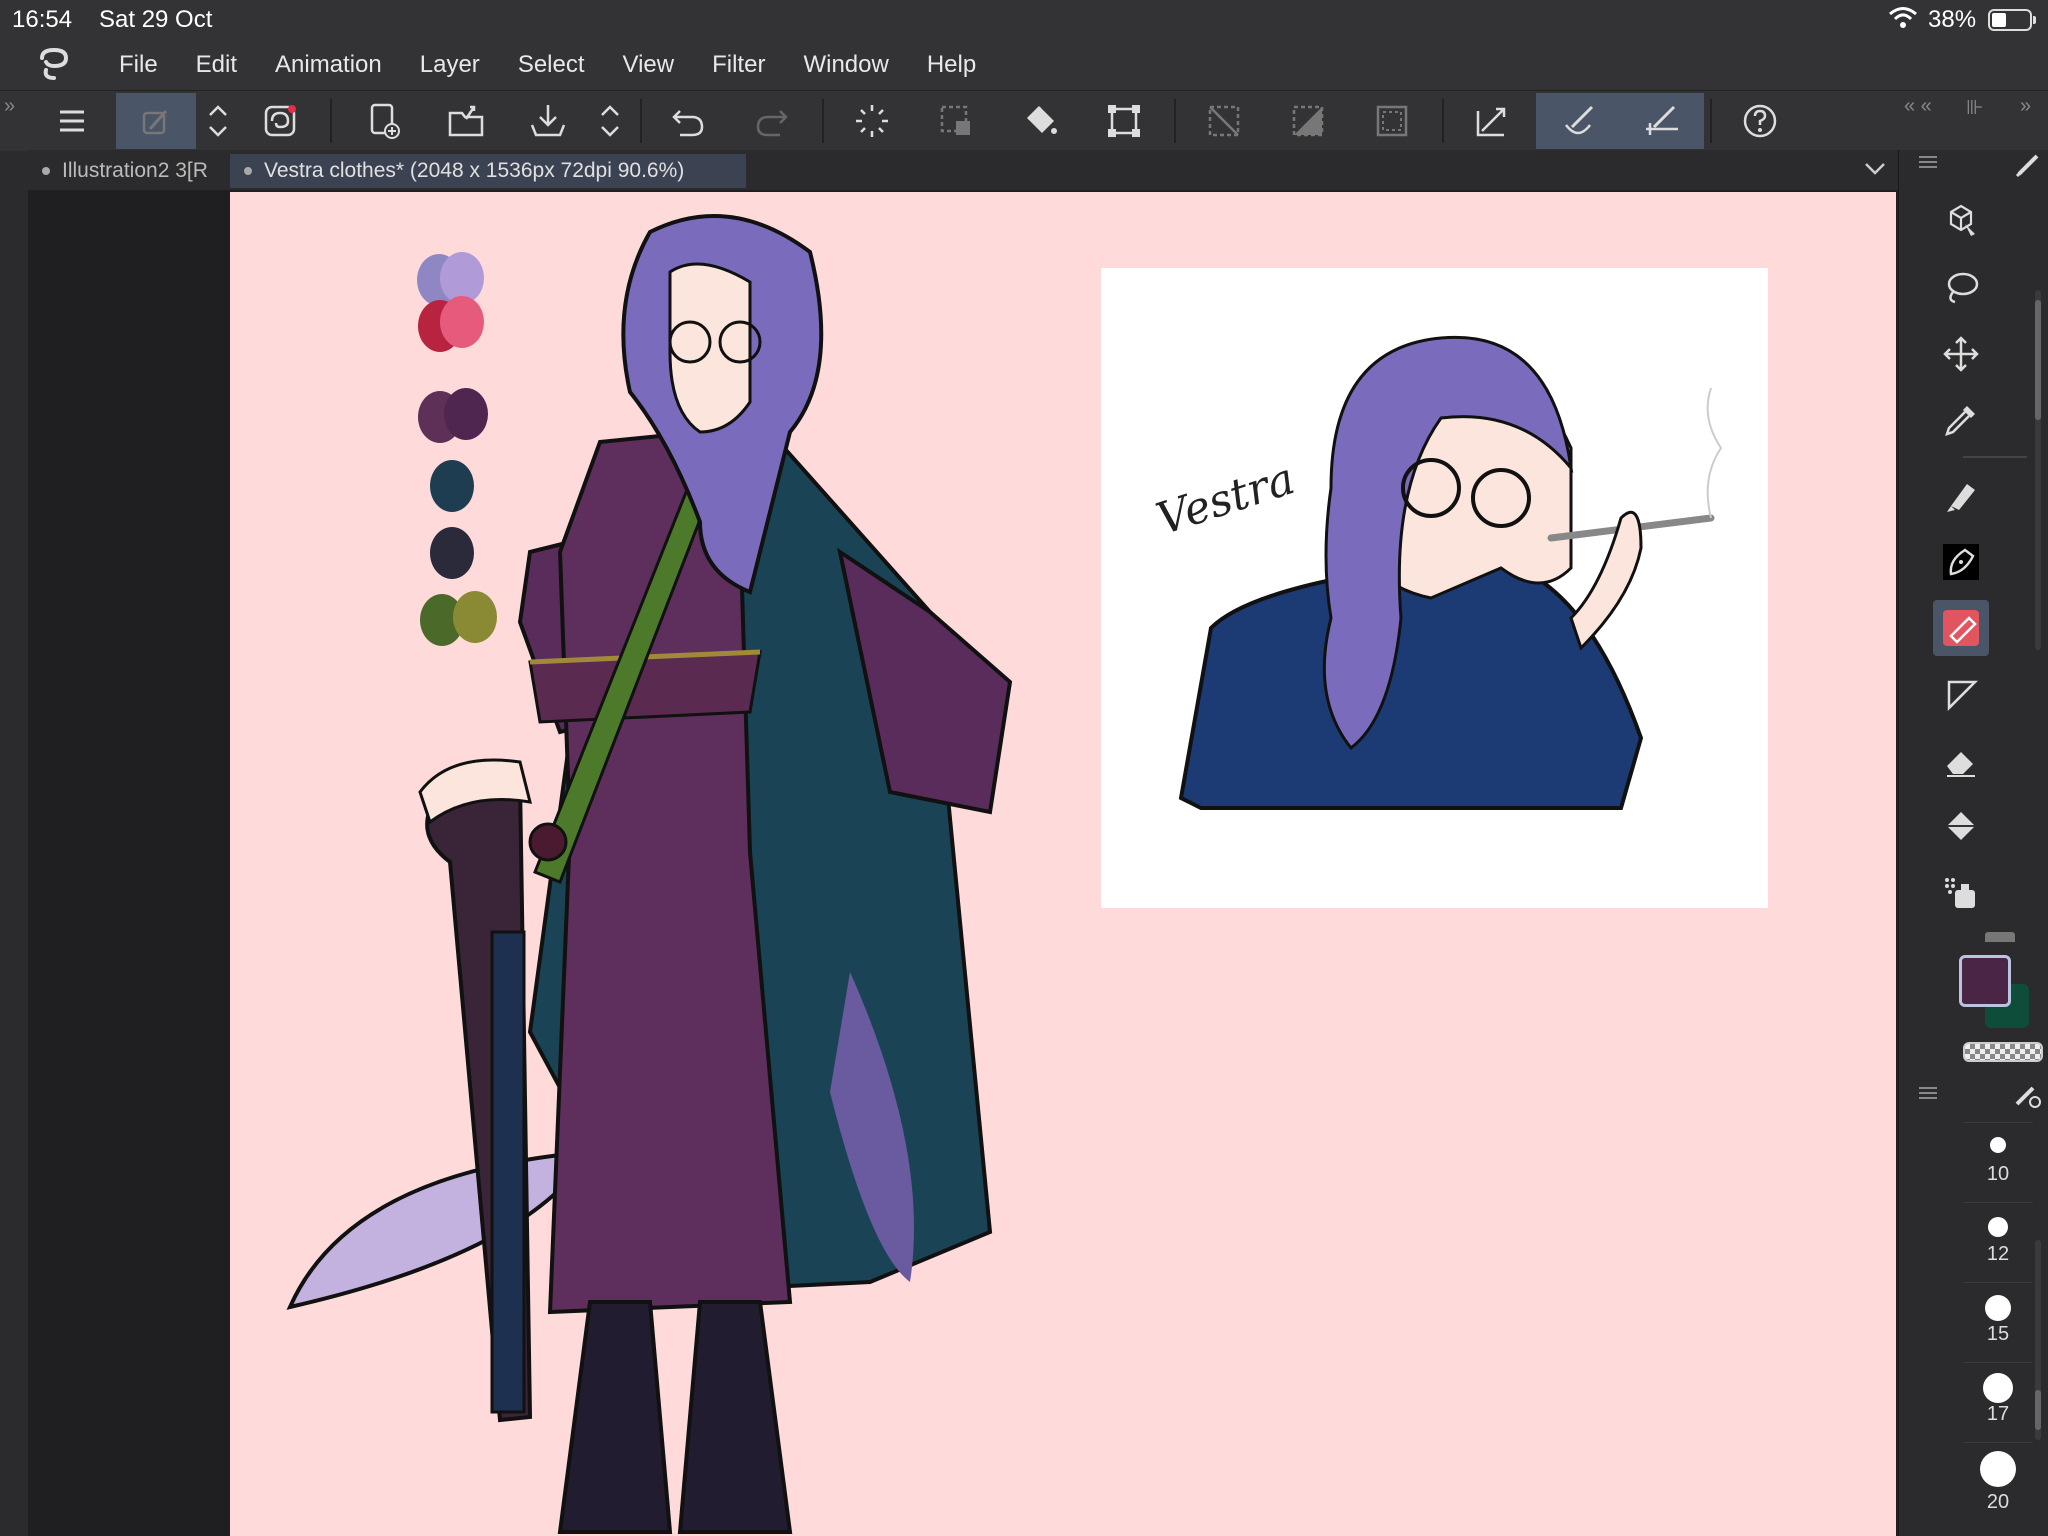 The width and height of the screenshot is (2048, 1536). What do you see at coordinates (2025, 106) in the screenshot?
I see `expand-right-chevron-icon: »` at bounding box center [2025, 106].